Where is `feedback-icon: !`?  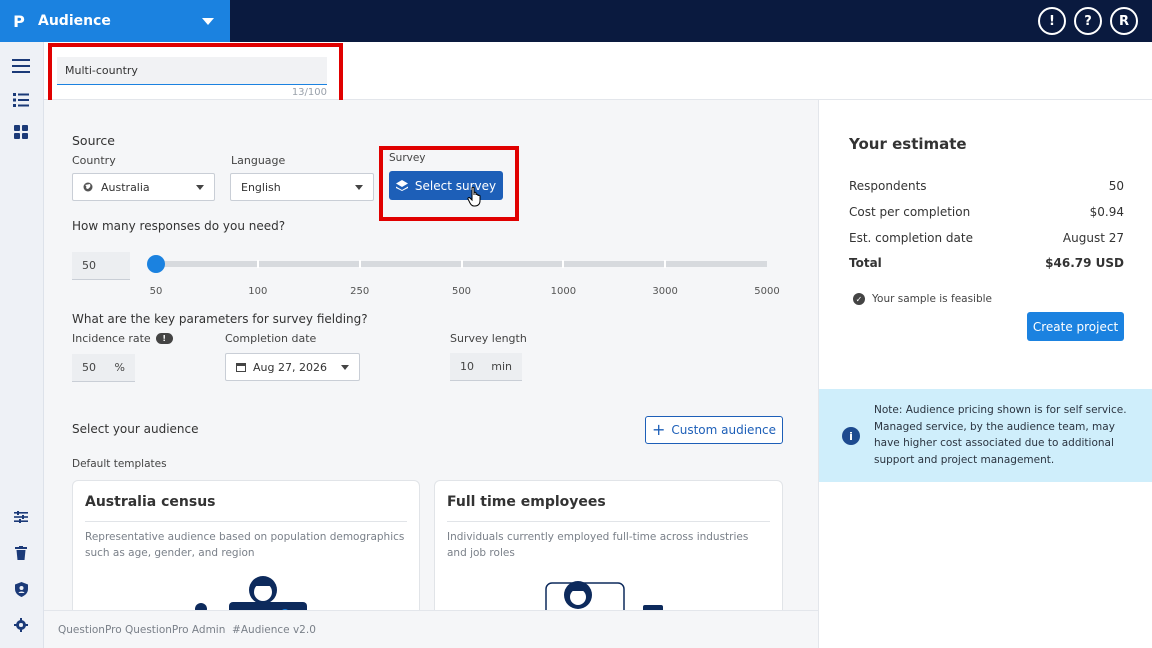 feedback-icon: ! is located at coordinates (1052, 21).